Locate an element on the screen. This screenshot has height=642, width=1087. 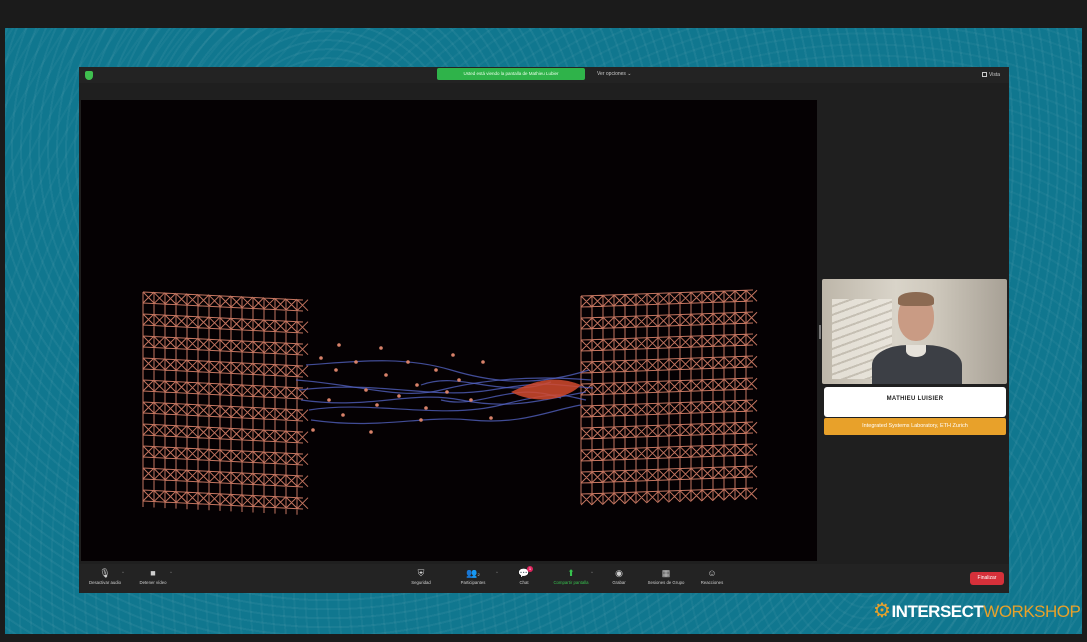
chat-label: Chat is located at coordinates (524, 582).